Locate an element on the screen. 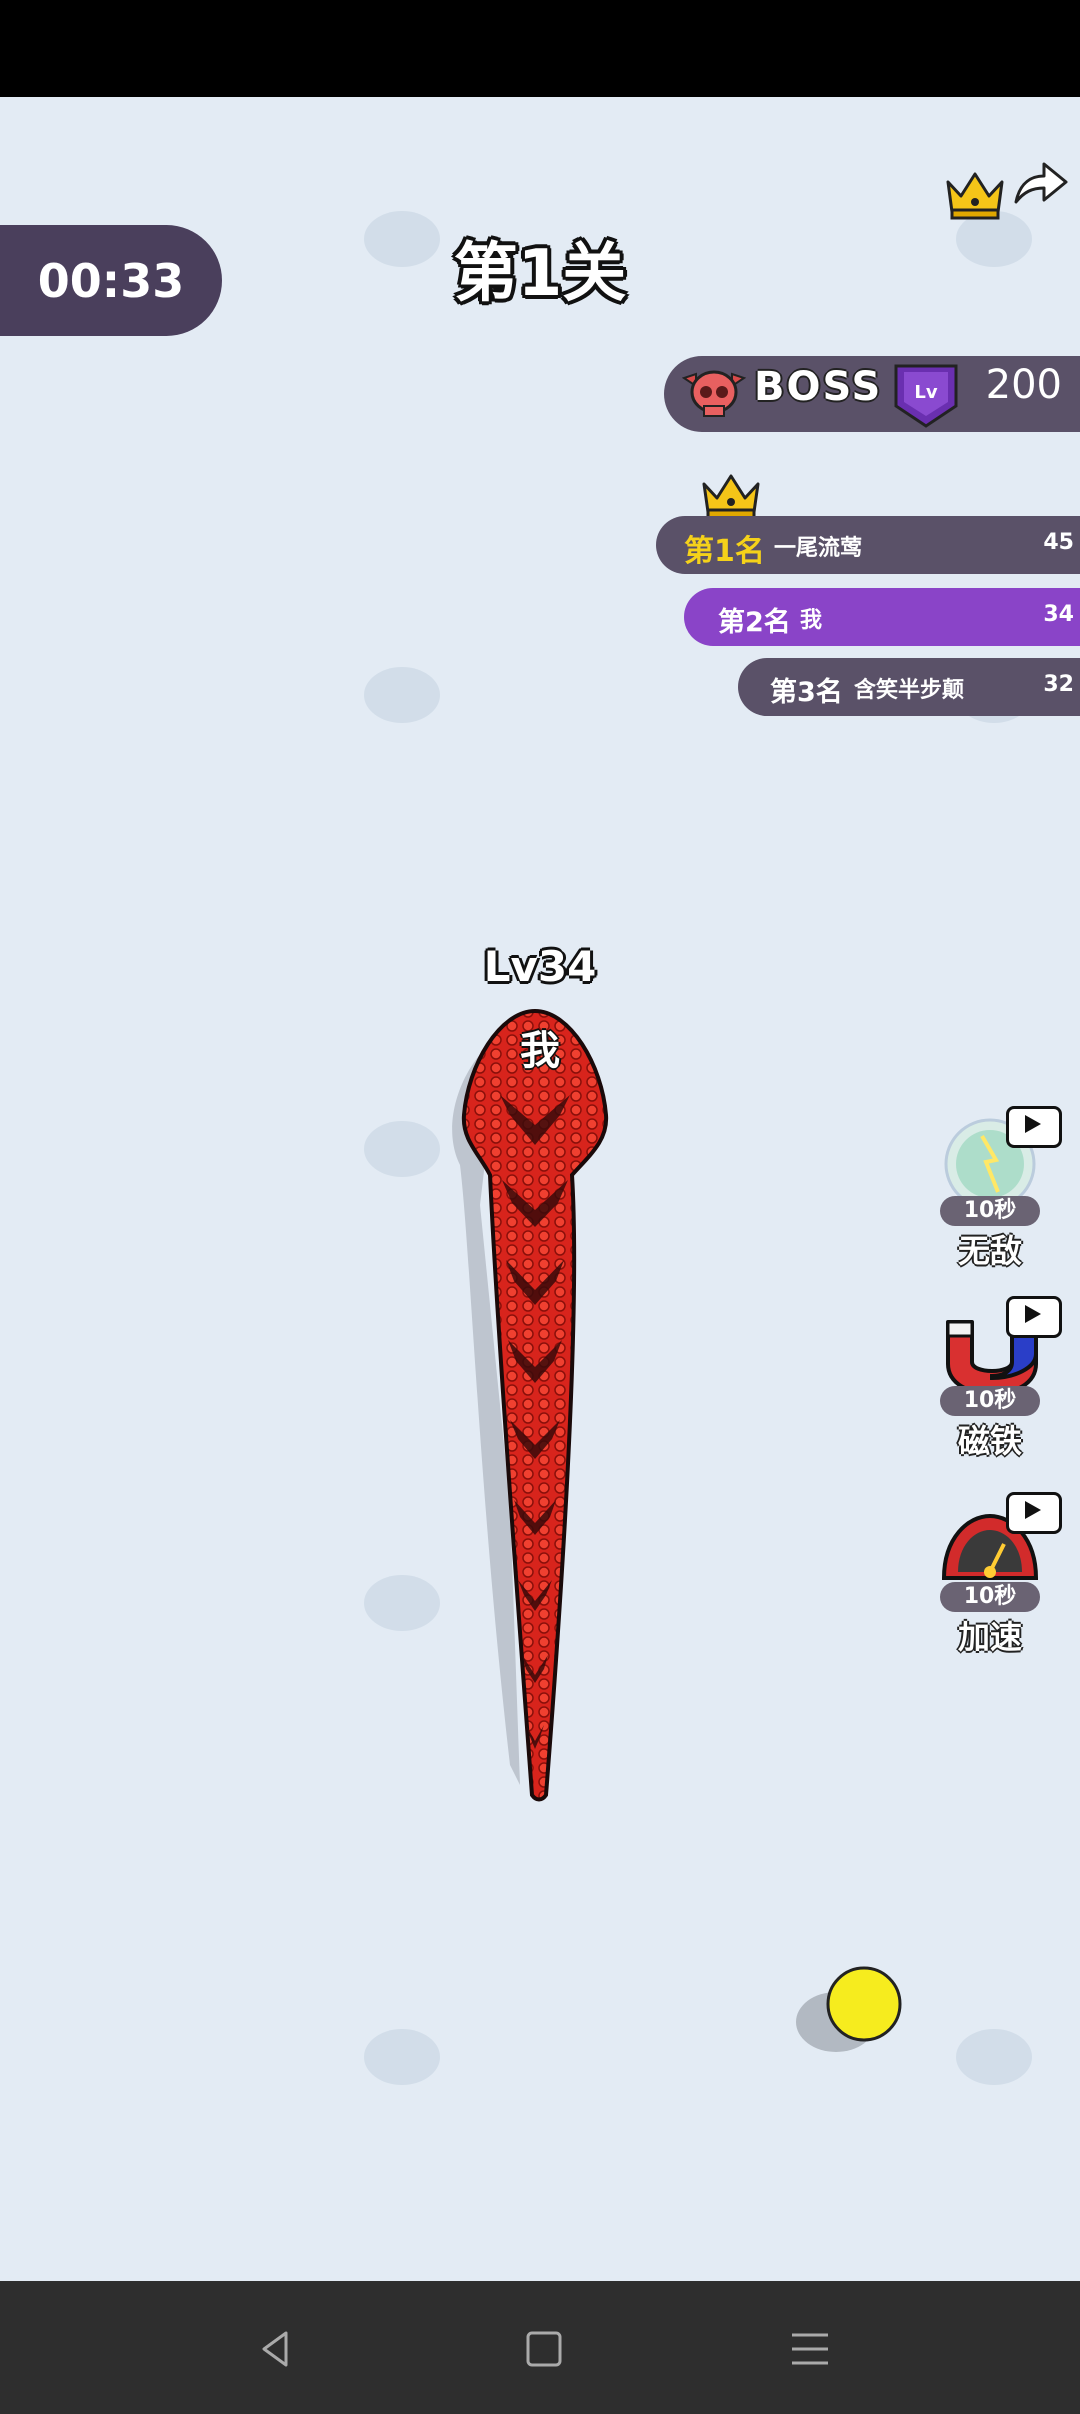  skull-icon is located at coordinates (714, 393).